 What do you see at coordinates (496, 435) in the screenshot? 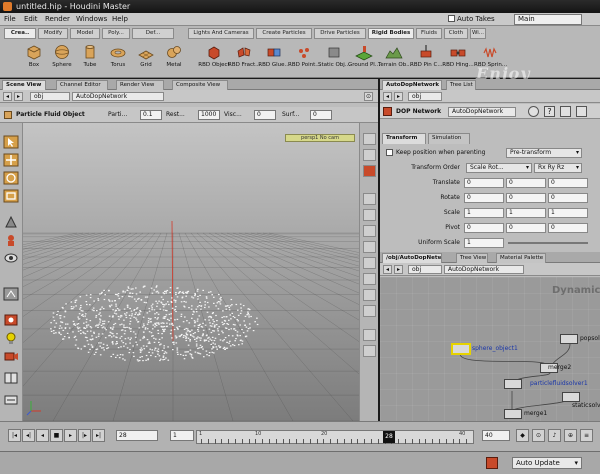
I see `end-frame-field: 40` at bounding box center [496, 435].